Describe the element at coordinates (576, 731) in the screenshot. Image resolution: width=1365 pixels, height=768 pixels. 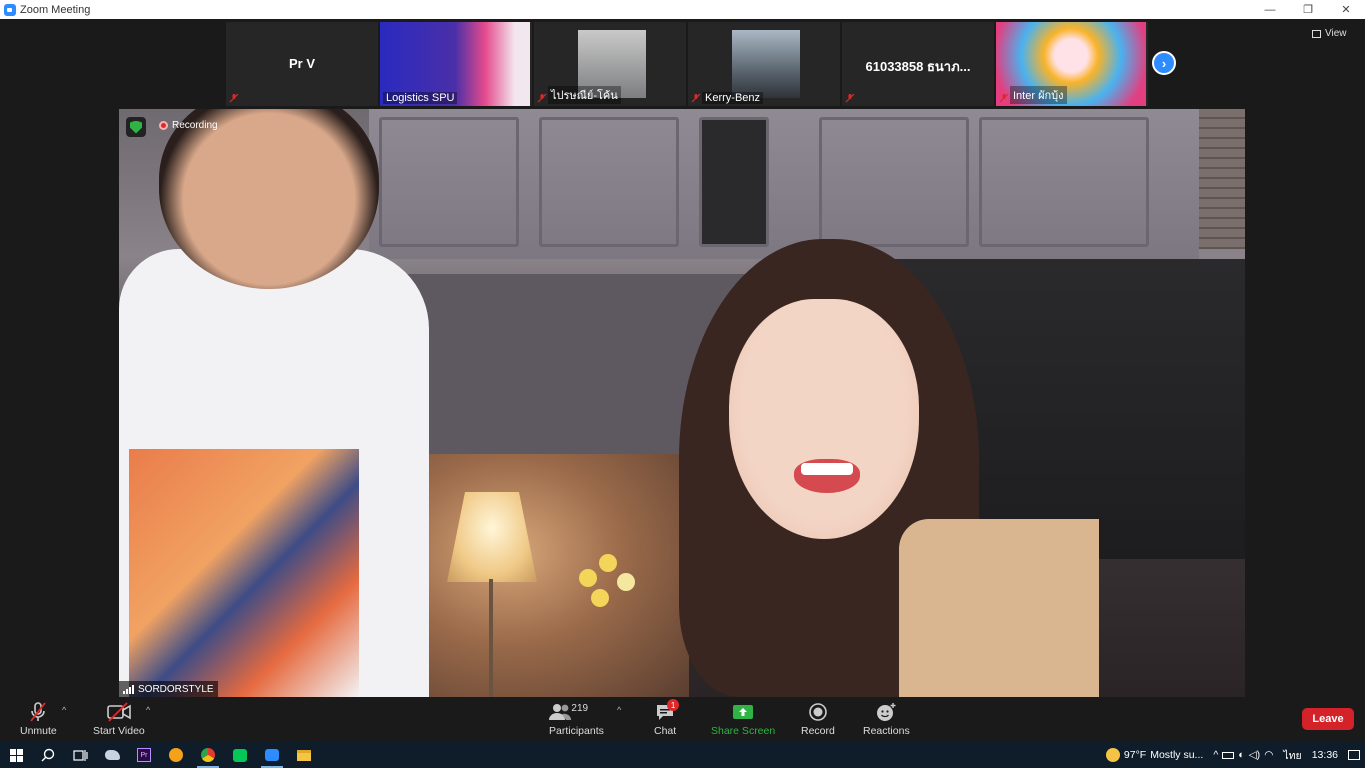
I see `participants-label: Participants` at that location.